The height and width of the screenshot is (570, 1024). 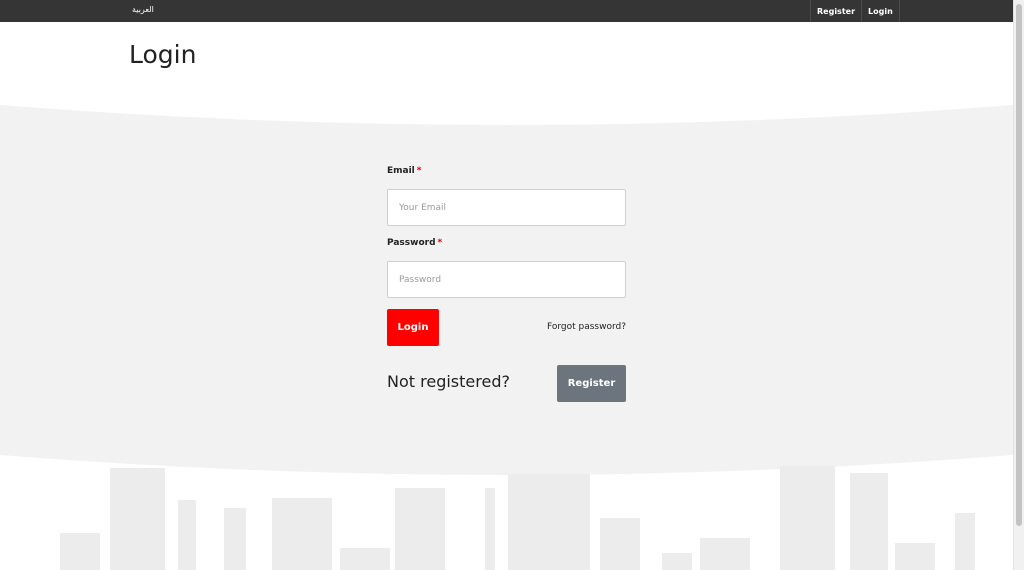 What do you see at coordinates (401, 171) in the screenshot?
I see `email-label-text: Email` at bounding box center [401, 171].